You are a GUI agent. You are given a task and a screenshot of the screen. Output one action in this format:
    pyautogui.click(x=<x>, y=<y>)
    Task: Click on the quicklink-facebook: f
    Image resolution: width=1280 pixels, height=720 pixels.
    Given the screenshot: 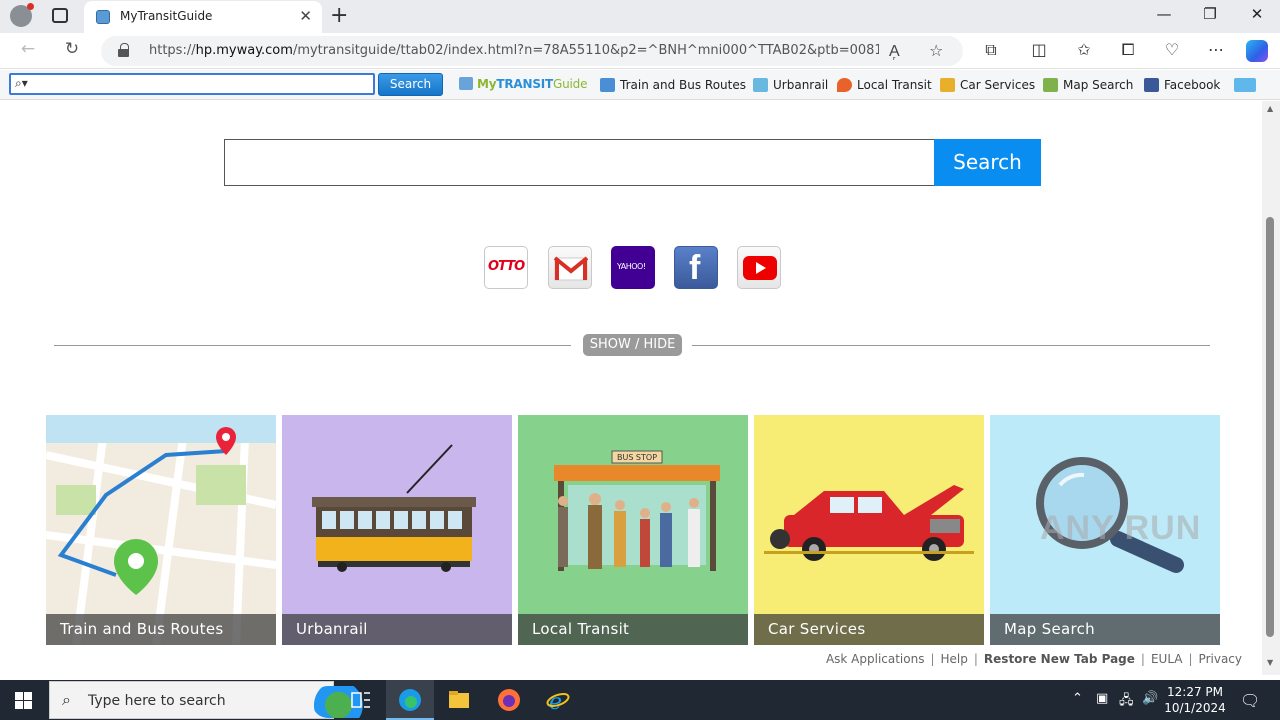 What is the action you would take?
    pyautogui.click(x=696, y=267)
    